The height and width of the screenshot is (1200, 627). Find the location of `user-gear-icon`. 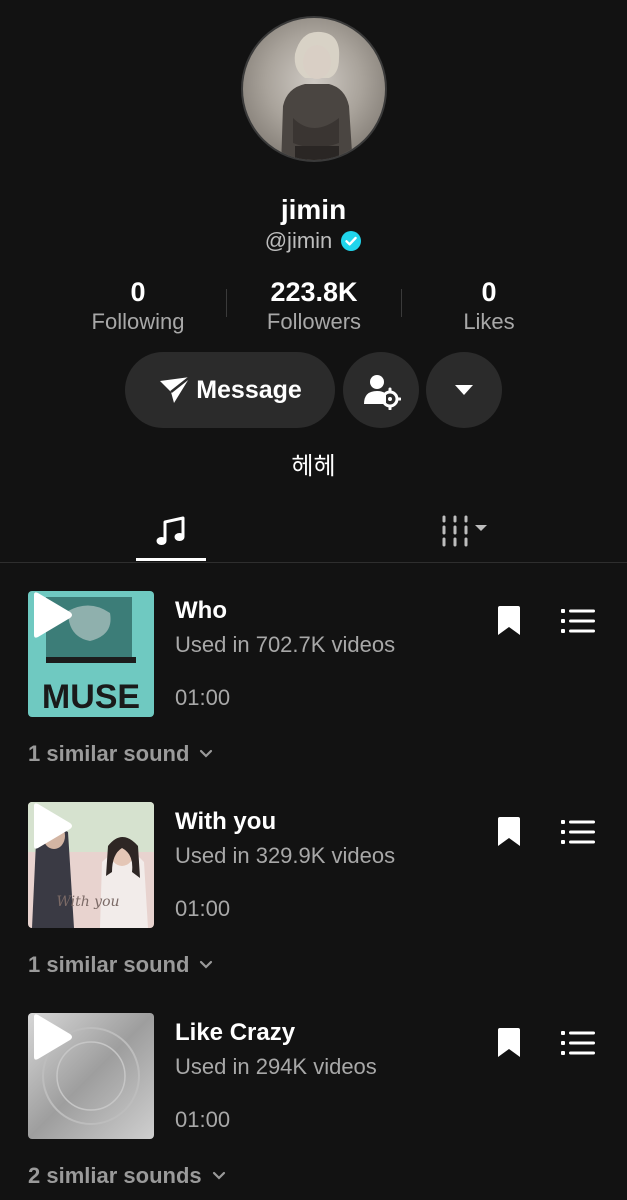

user-gear-icon is located at coordinates (382, 392).